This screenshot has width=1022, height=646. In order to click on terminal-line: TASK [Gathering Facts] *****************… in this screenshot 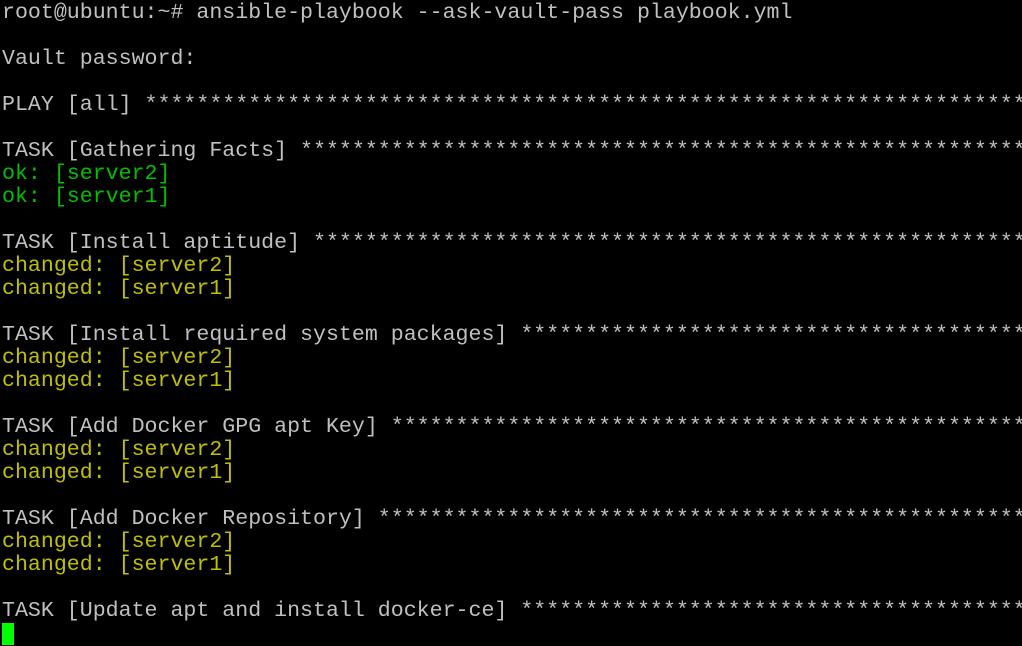, I will do `click(512, 151)`.